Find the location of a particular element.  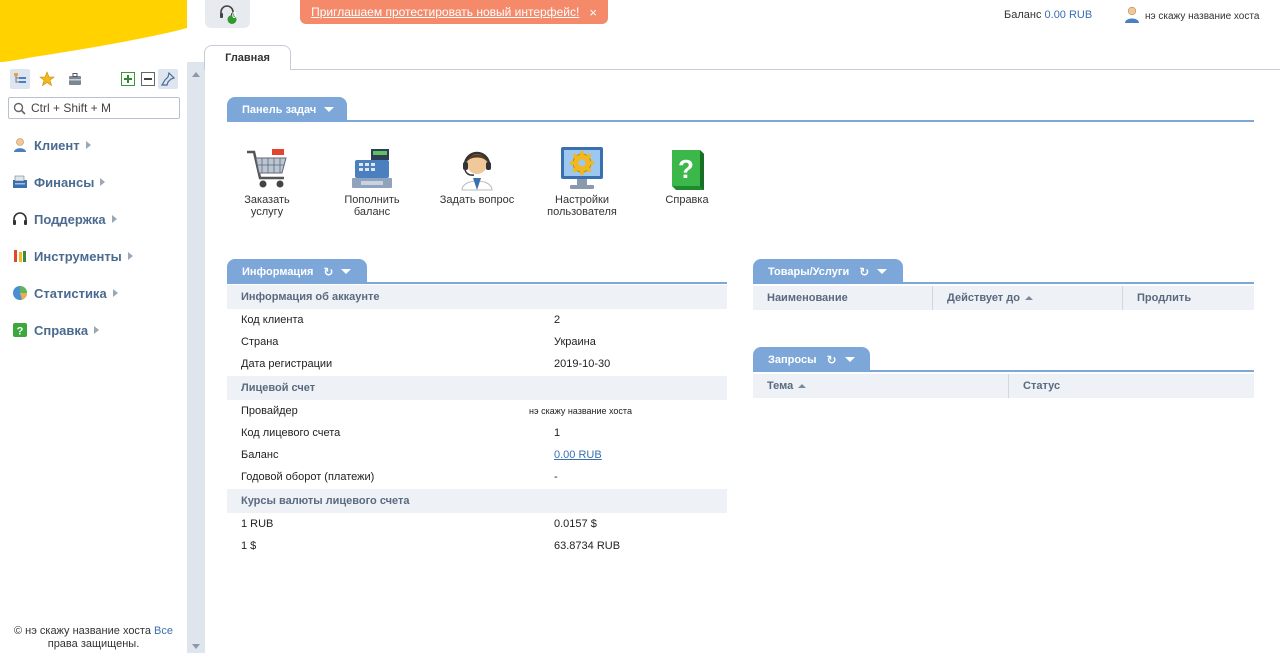

column-header-name: Наименование is located at coordinates (843, 298).